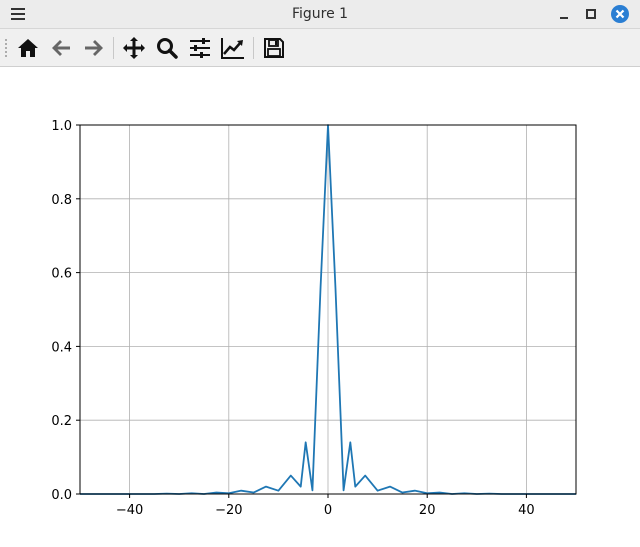 The height and width of the screenshot is (547, 640). I want to click on y-tick-label: 1.0, so click(61, 126).